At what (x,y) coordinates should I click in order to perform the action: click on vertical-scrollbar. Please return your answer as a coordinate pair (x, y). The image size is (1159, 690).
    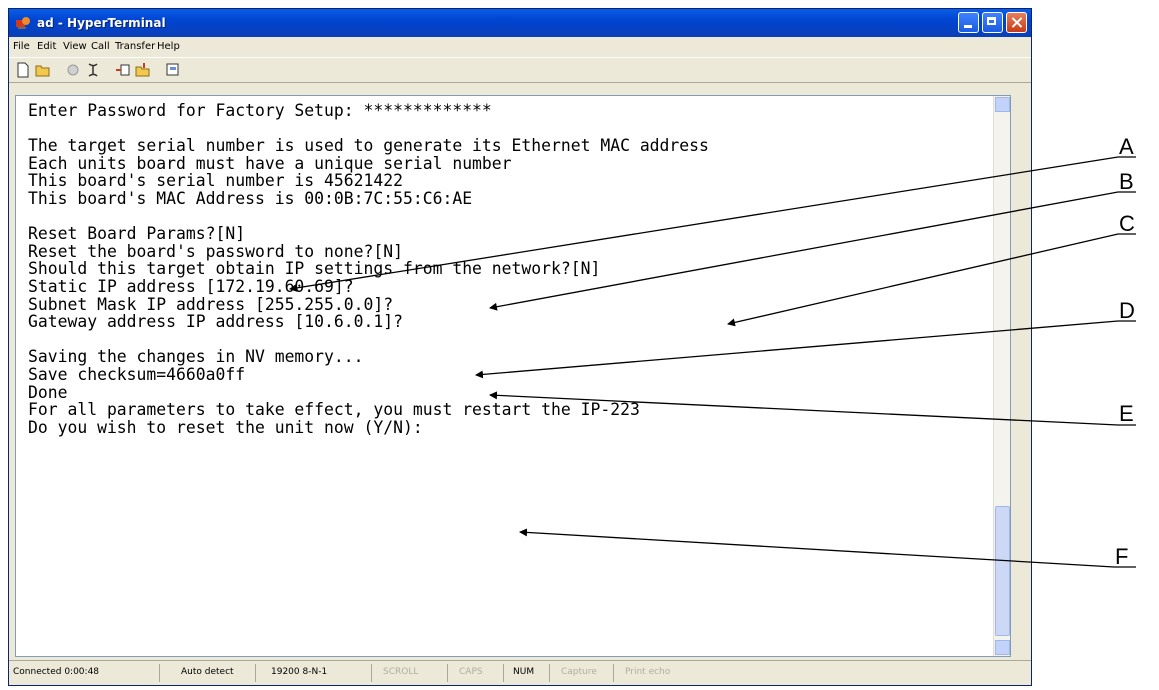
    Looking at the image, I should click on (1001, 376).